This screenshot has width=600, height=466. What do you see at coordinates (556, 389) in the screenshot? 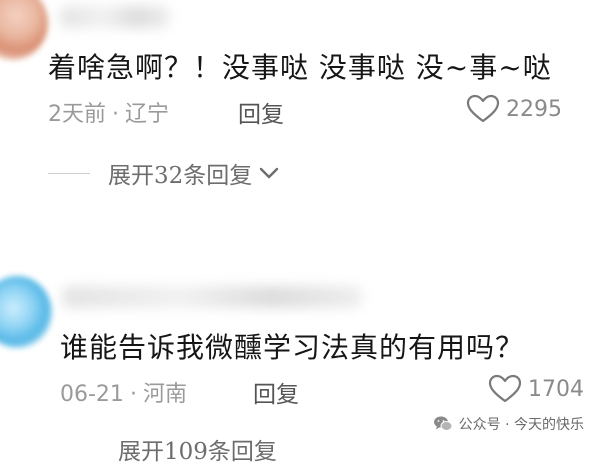
I see `like-count: 1704` at bounding box center [556, 389].